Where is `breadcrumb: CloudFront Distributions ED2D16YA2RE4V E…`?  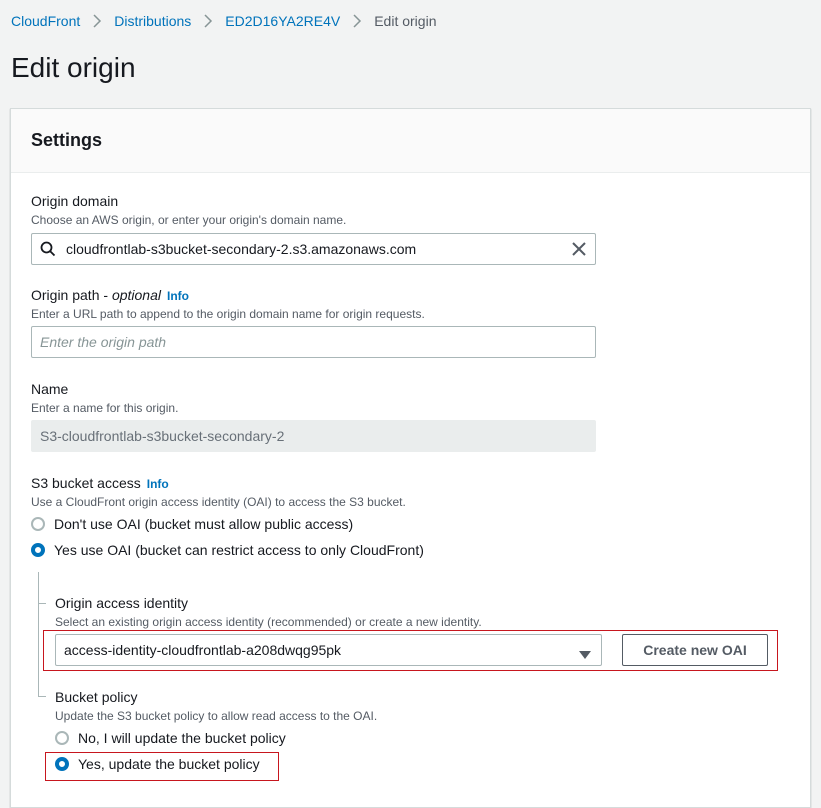
breadcrumb: CloudFront Distributions ED2D16YA2RE4V E… is located at coordinates (223, 21).